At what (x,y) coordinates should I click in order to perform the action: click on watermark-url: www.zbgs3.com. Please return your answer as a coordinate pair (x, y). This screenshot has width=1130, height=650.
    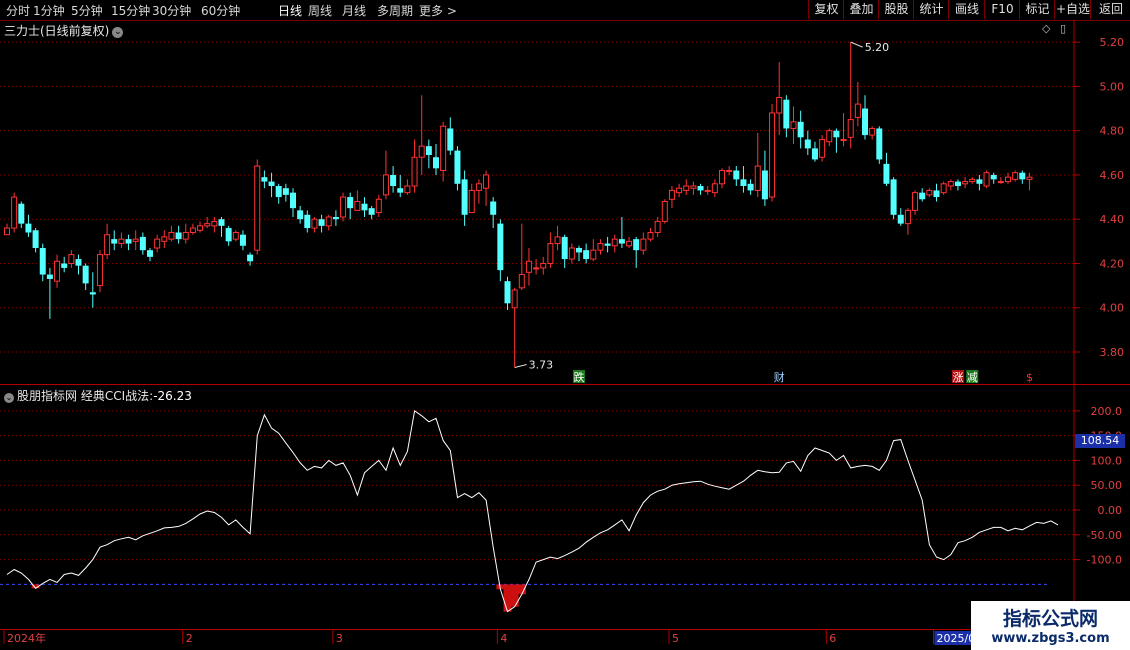
    Looking at the image, I should click on (1050, 638).